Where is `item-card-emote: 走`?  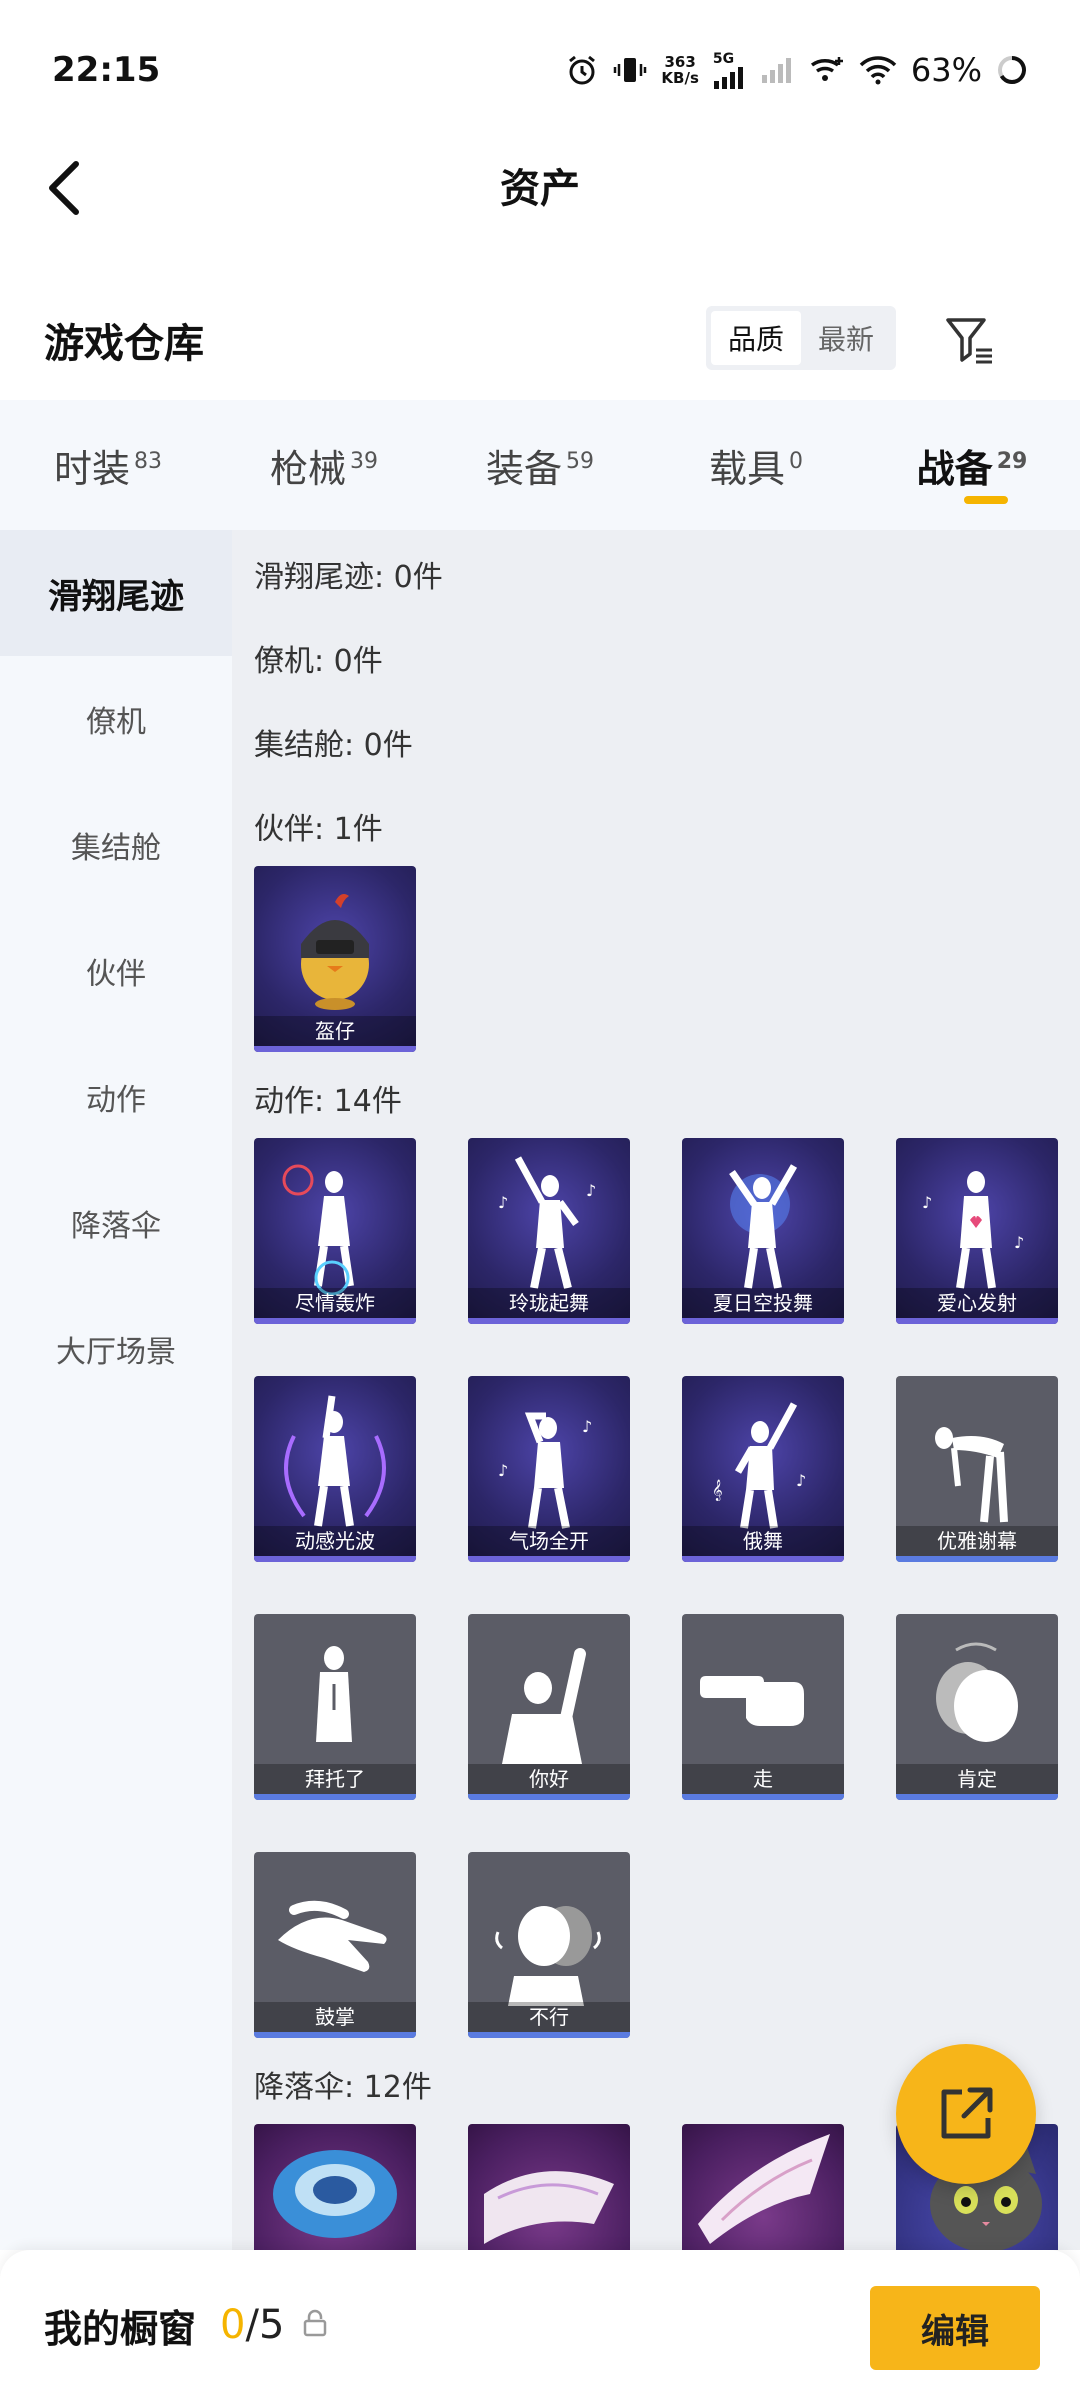
item-card-emote: 走 is located at coordinates (763, 1707).